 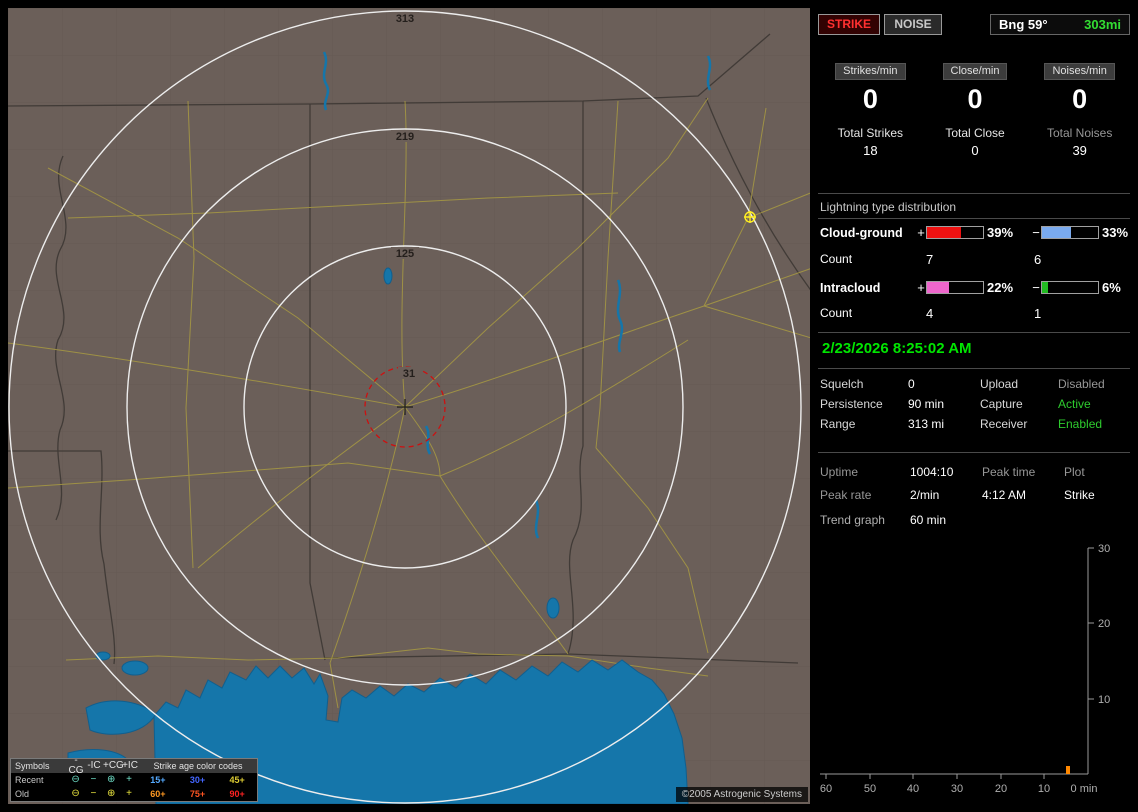 What do you see at coordinates (405, 137) in the screenshot?
I see `ring-label-219: 219` at bounding box center [405, 137].